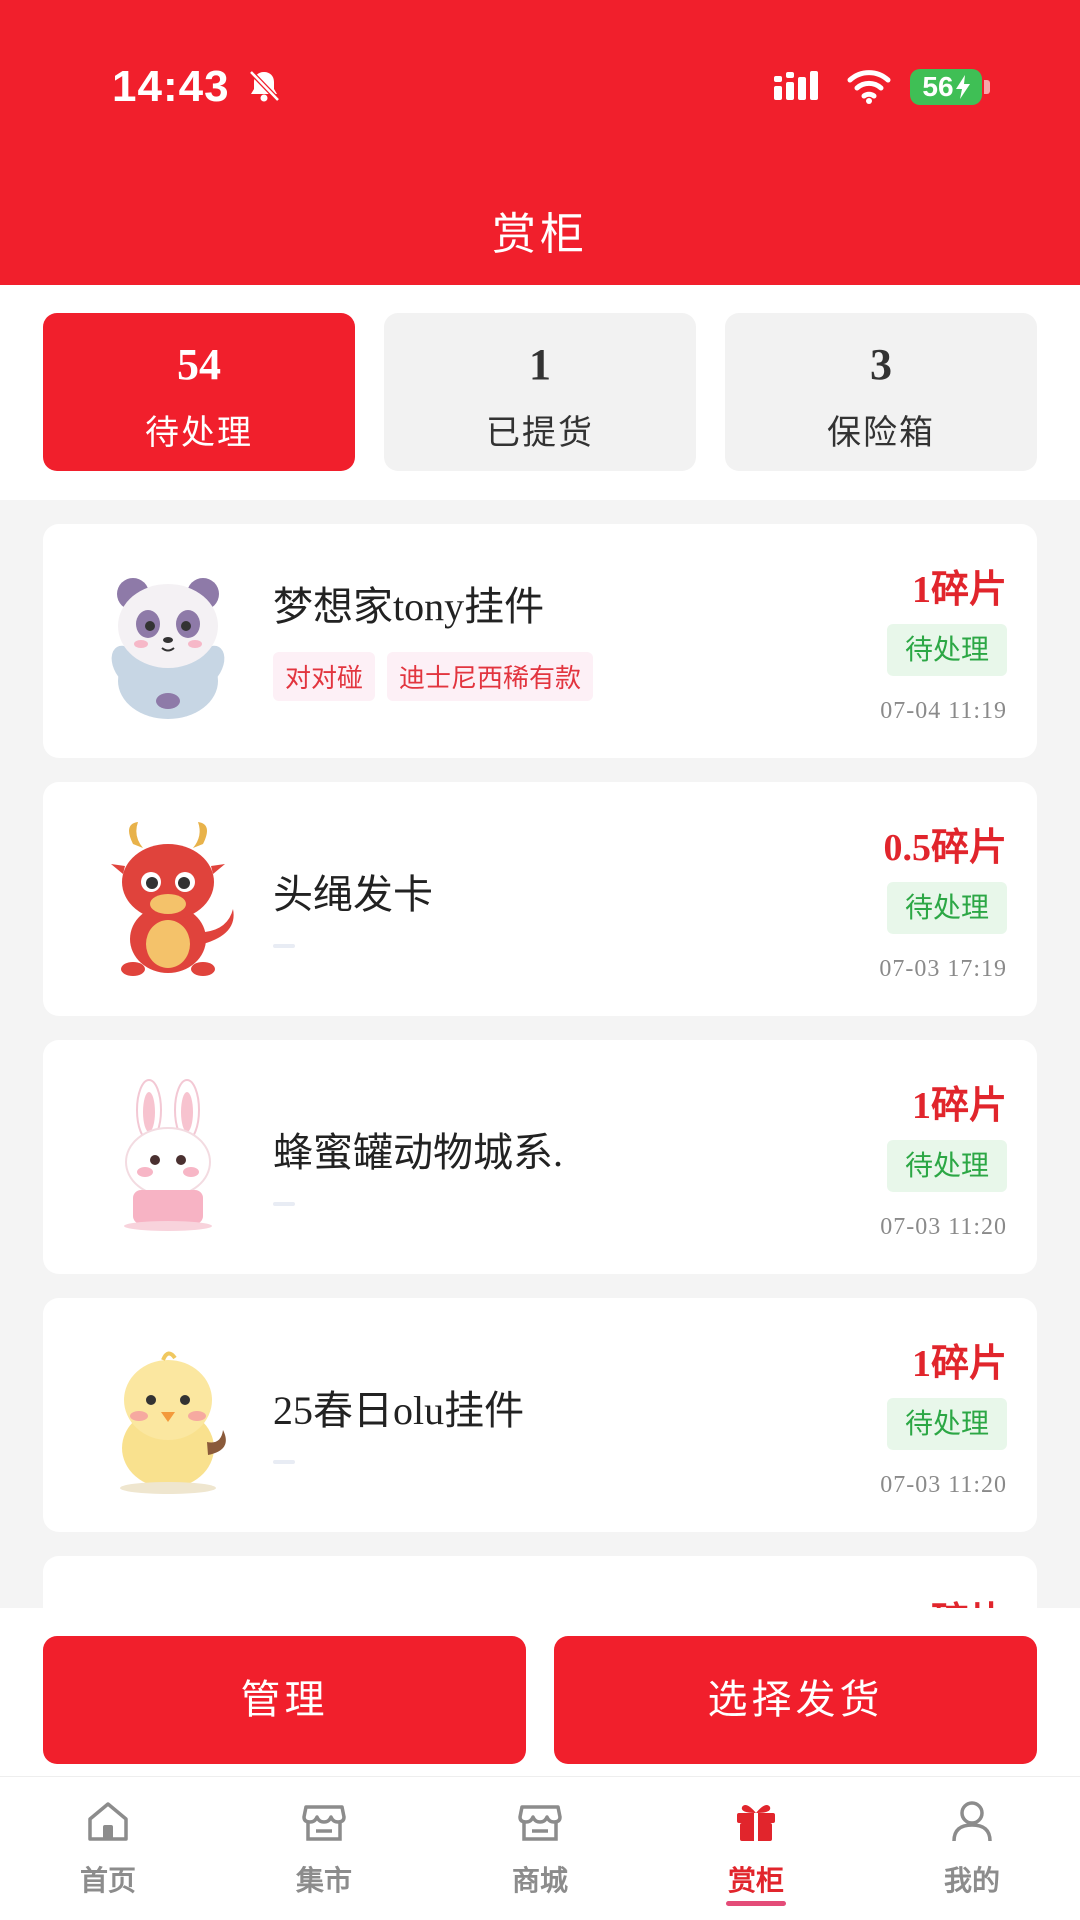 The height and width of the screenshot is (1920, 1080). Describe the element at coordinates (943, 969) in the screenshot. I see `item-timestamp: 07-03 17:19` at that location.